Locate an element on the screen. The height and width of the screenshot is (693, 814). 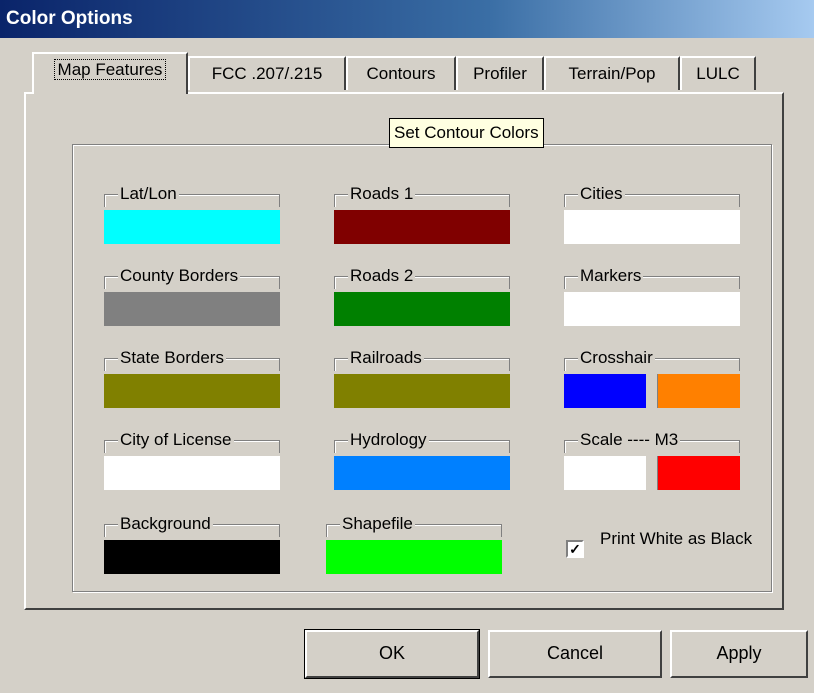
latlon-label: Lat/Lon is located at coordinates (148, 194).